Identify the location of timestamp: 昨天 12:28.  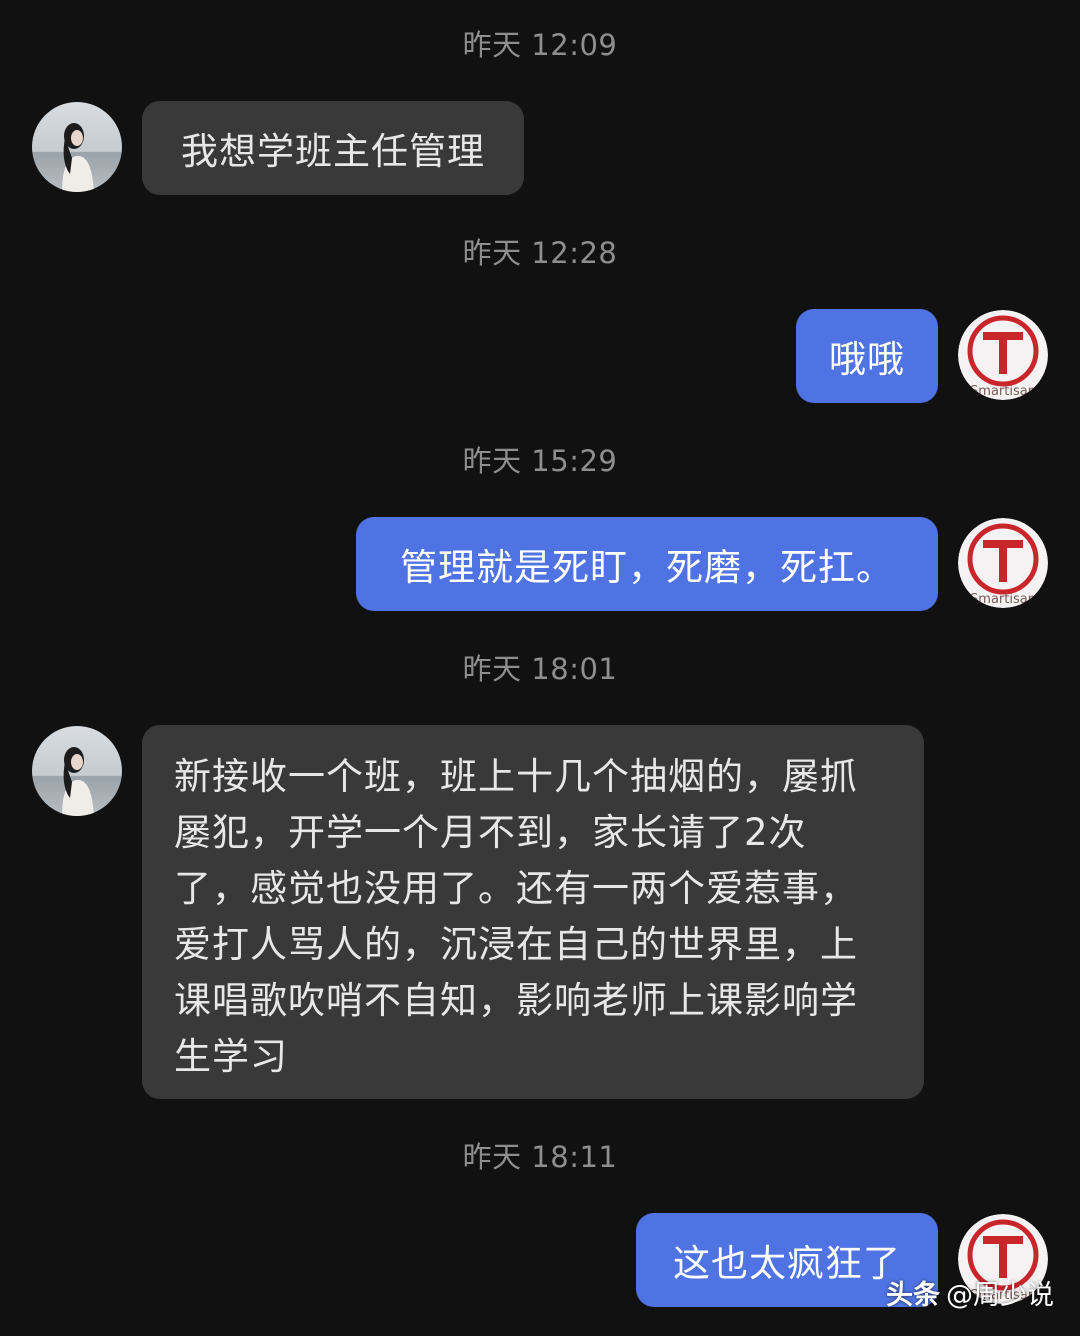
(540, 253).